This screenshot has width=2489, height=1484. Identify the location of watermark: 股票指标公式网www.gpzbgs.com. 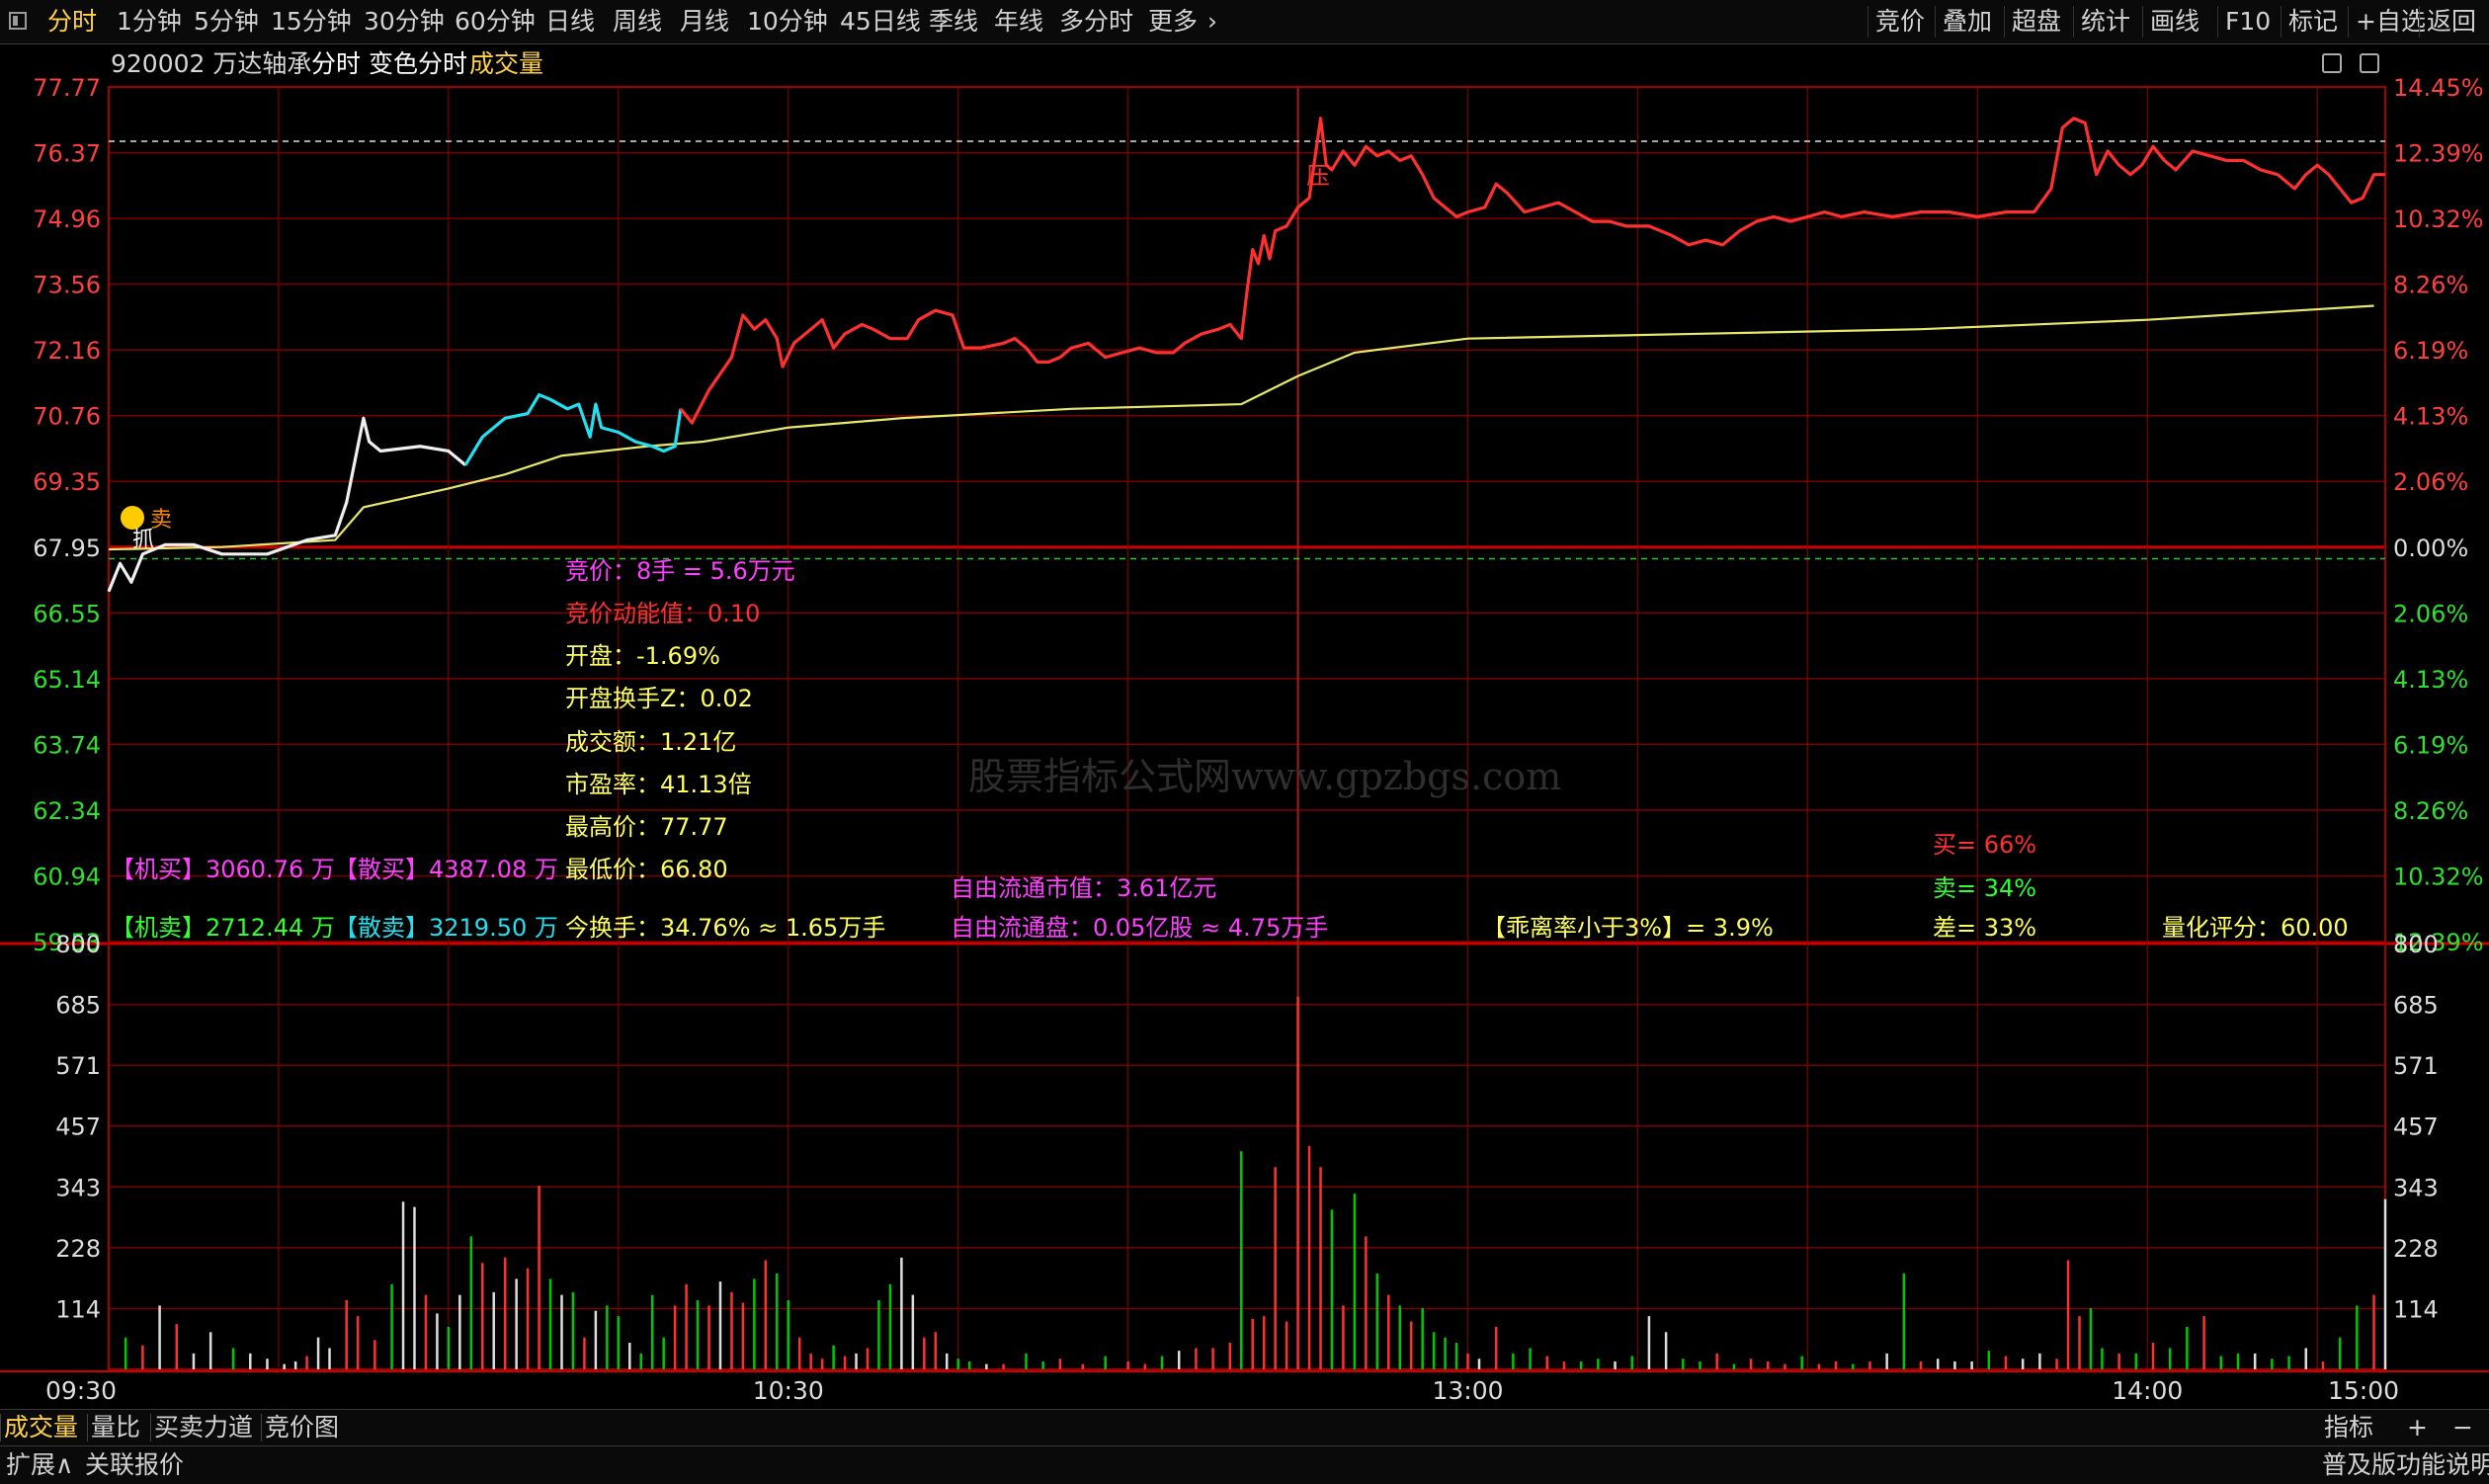
(1265, 776).